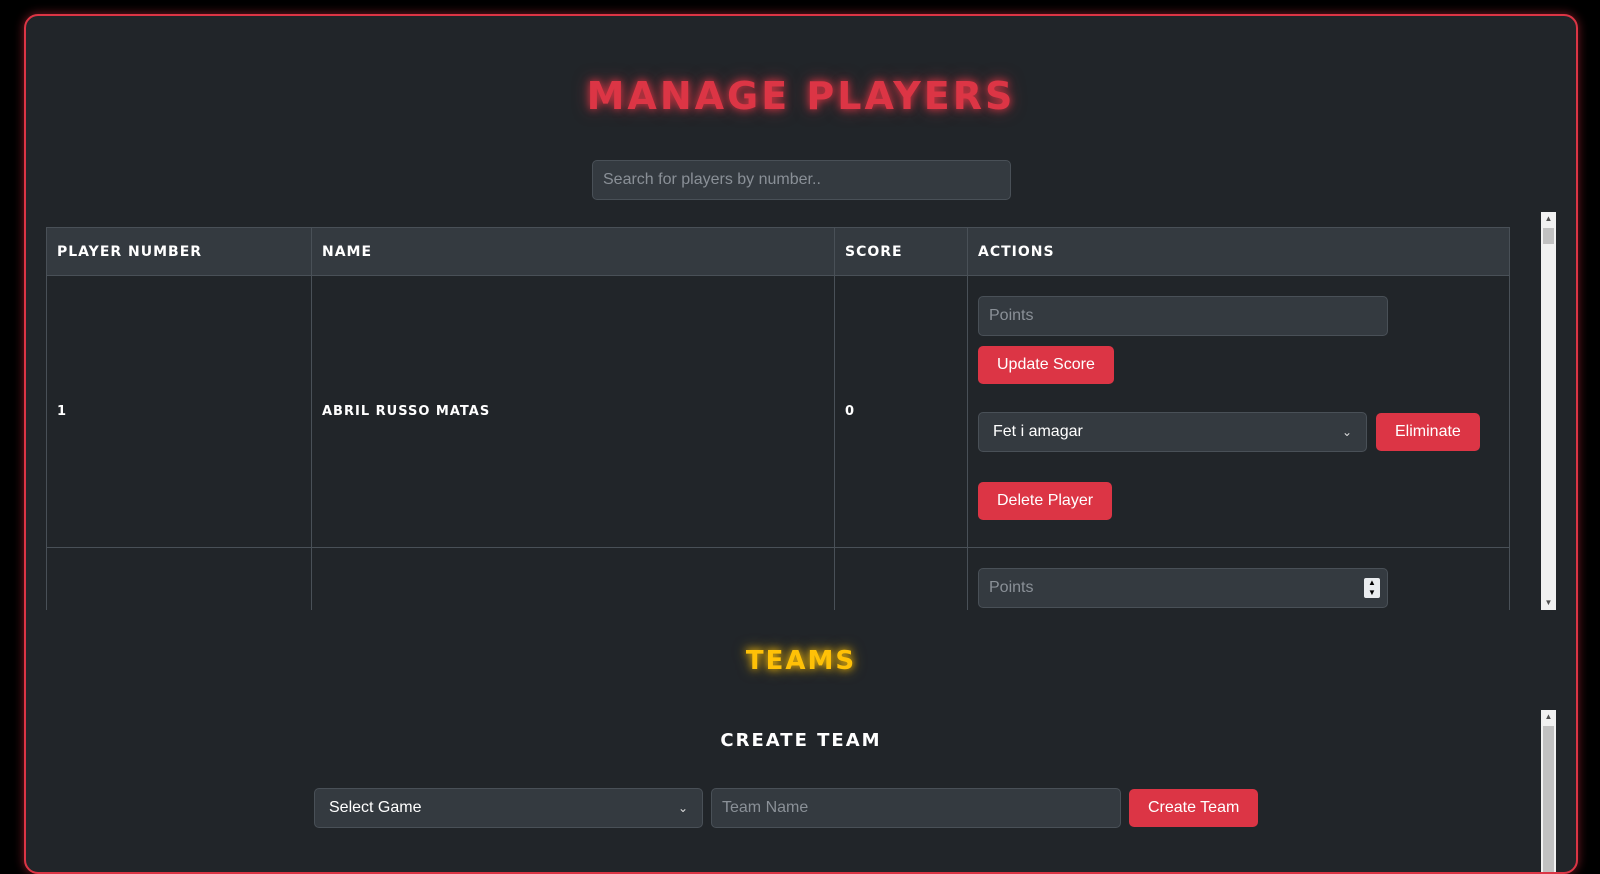 This screenshot has width=1600, height=874. I want to click on points-input-wrapper: ▲▼, so click(1183, 588).